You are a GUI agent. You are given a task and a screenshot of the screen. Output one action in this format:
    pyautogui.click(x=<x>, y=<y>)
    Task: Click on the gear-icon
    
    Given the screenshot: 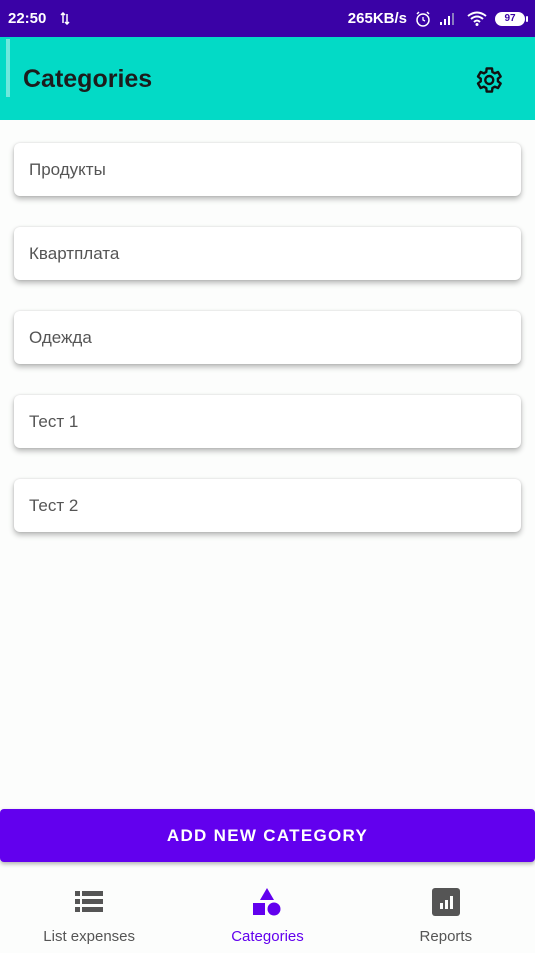 What is the action you would take?
    pyautogui.click(x=489, y=80)
    